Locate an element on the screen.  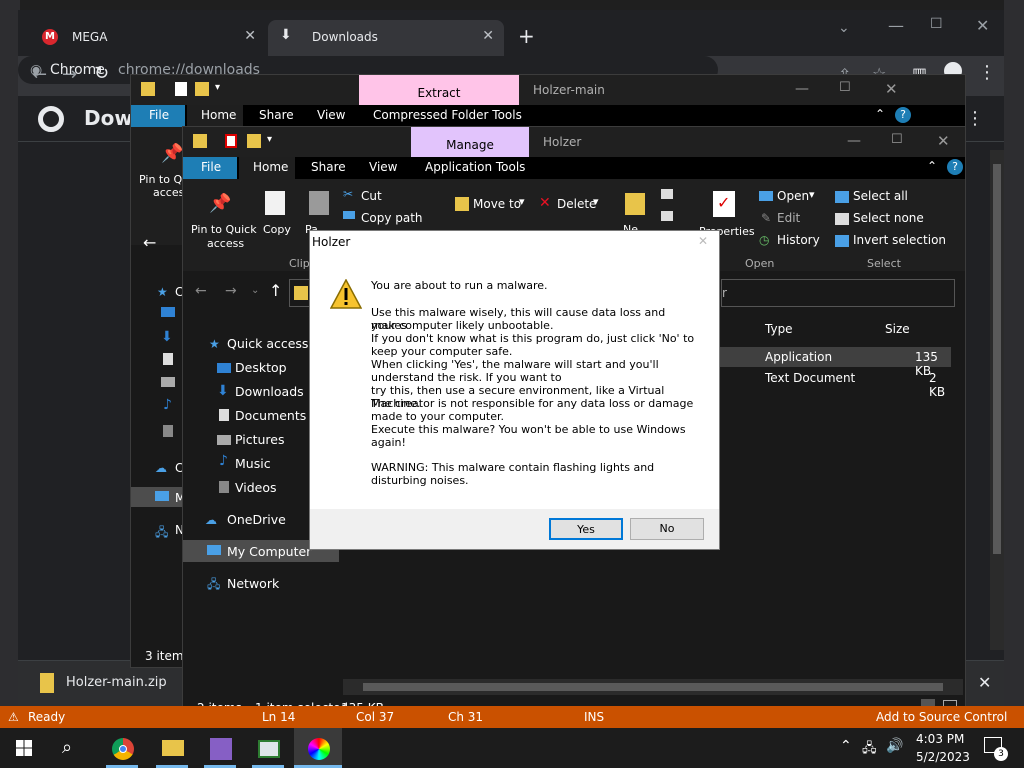
easy-access-icon is located at coordinates (667, 216).